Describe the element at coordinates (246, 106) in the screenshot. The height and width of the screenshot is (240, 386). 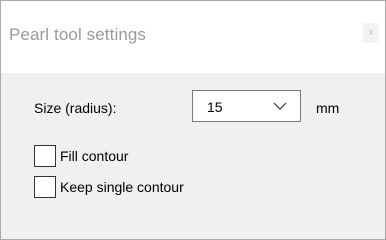
I see `size-radius-select: 15` at that location.